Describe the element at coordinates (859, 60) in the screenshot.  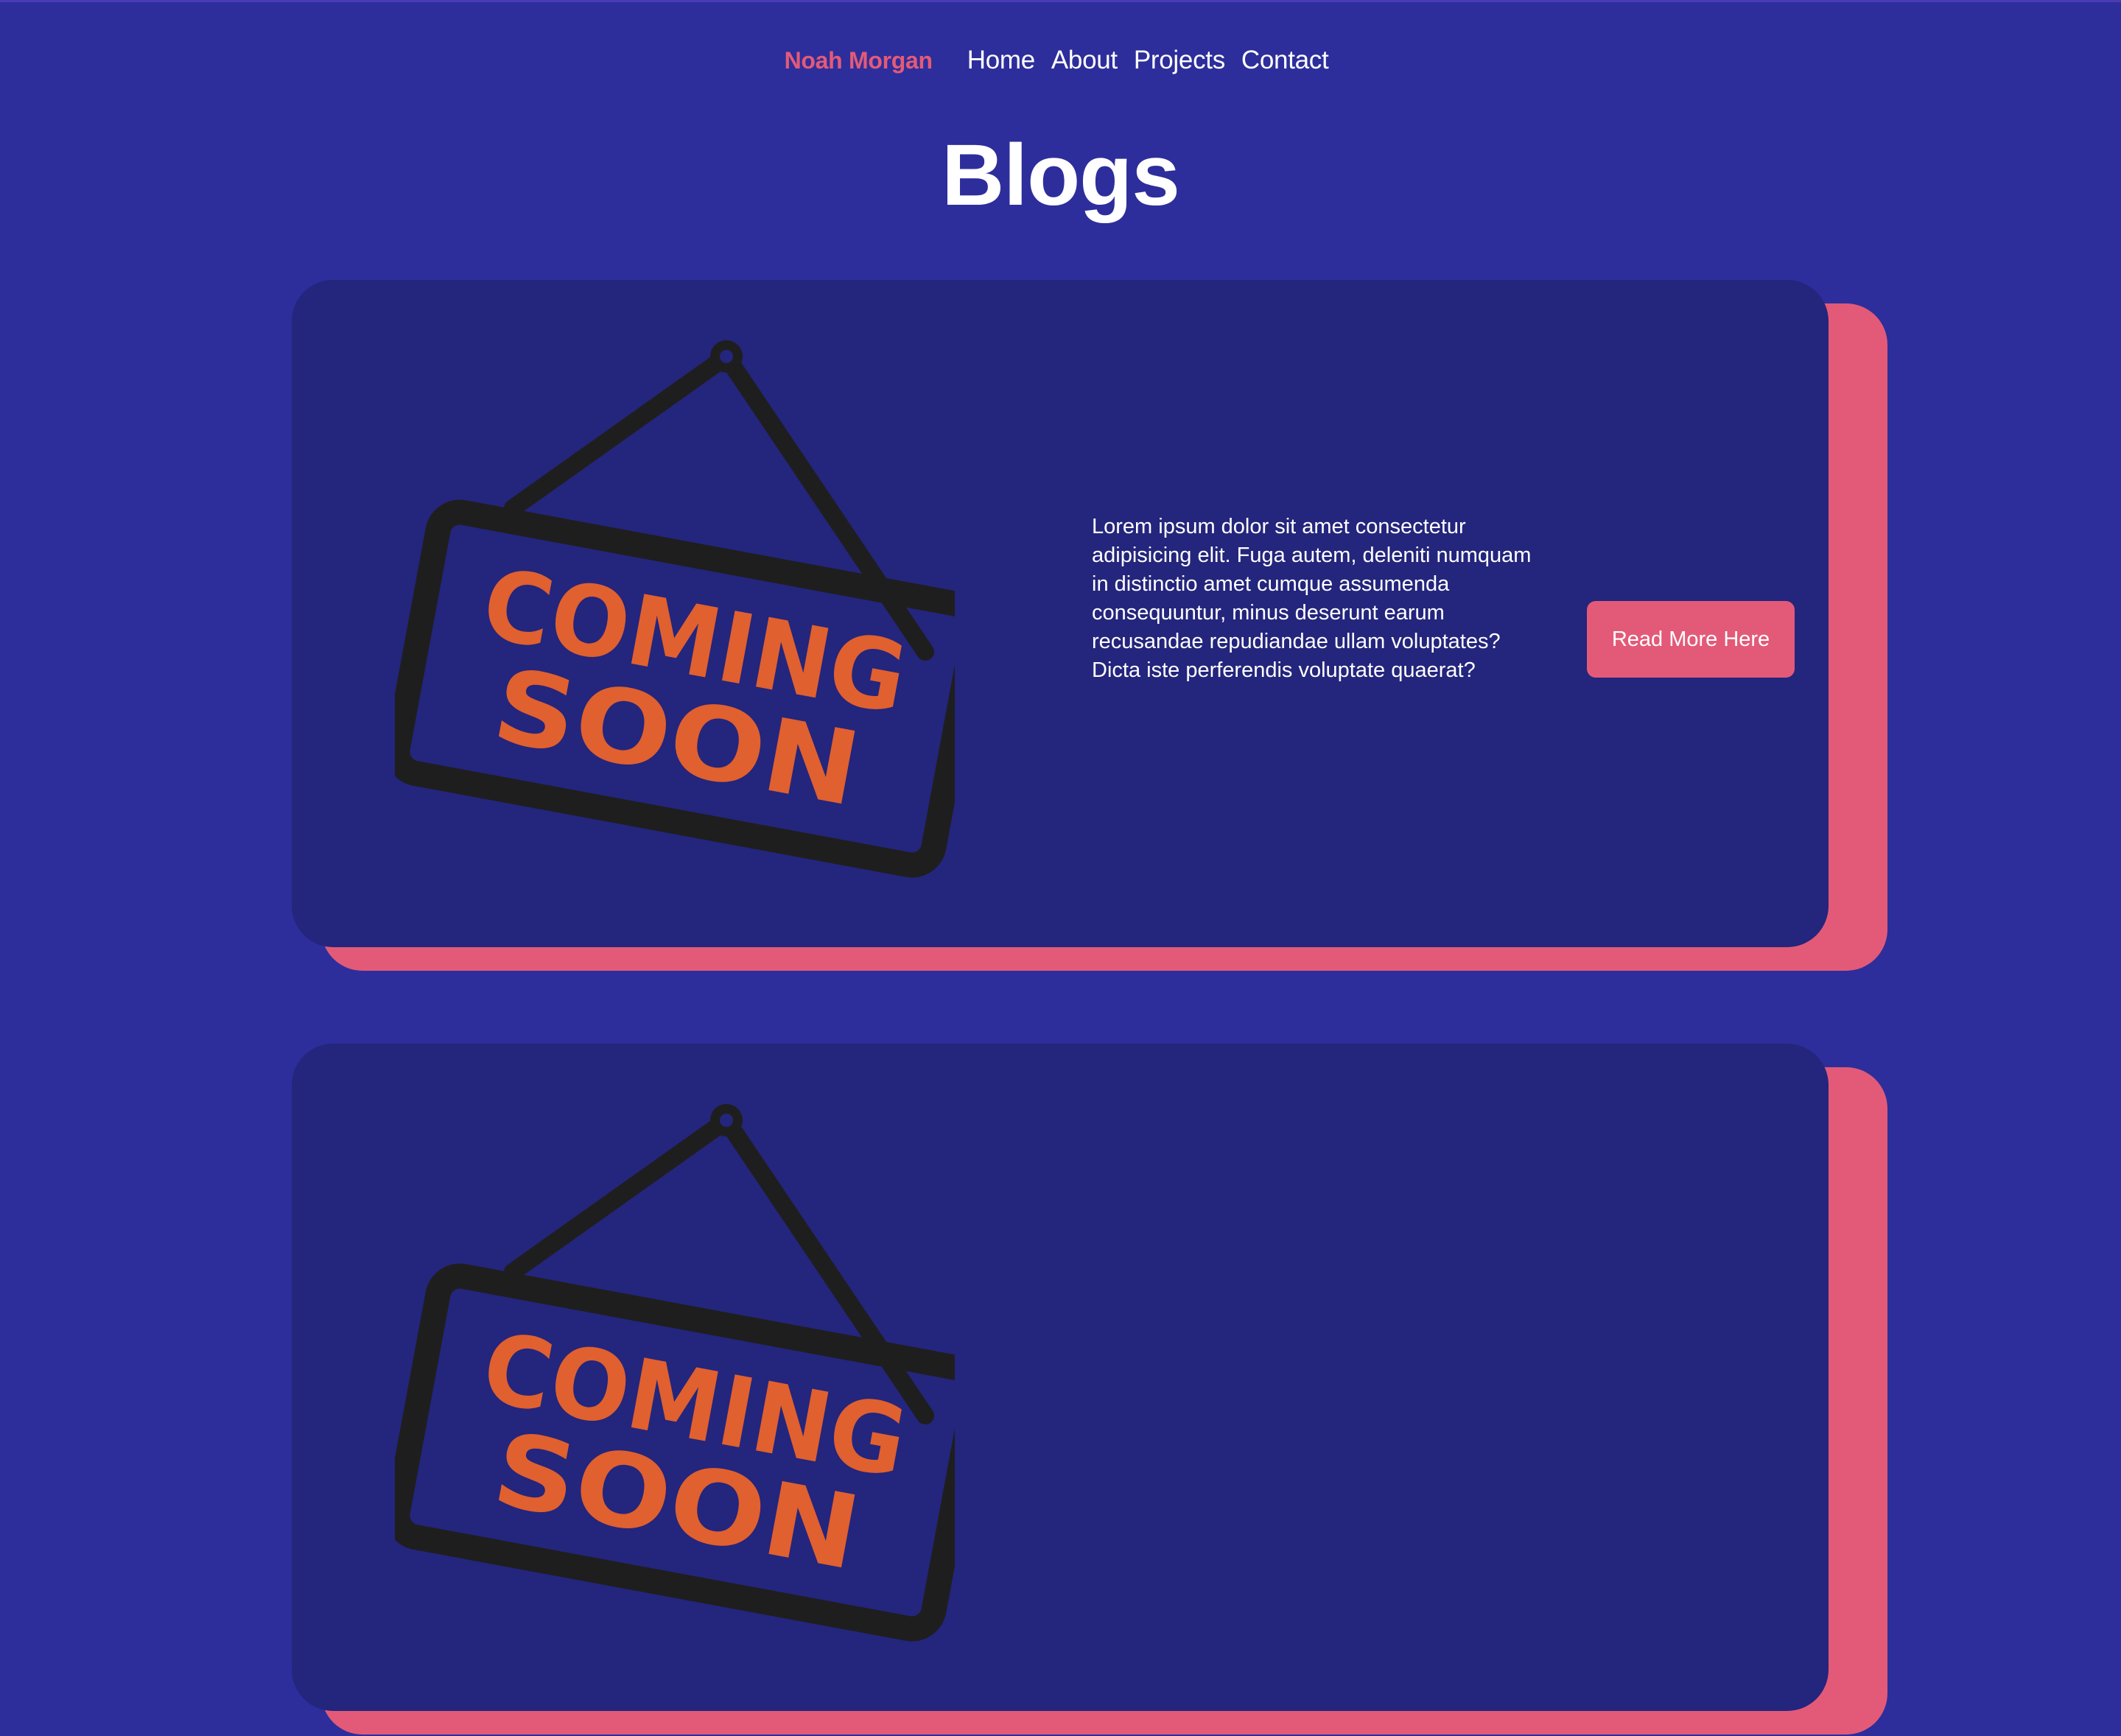
I see `brand-link: Noah Morgan` at that location.